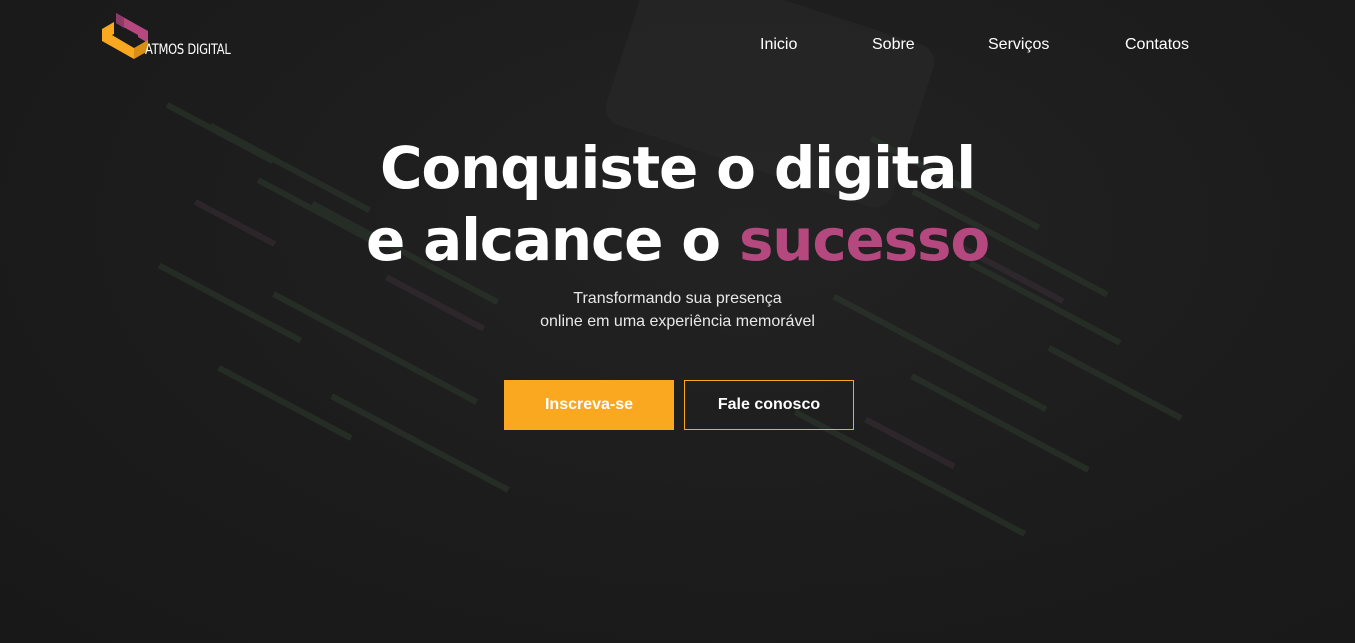 The height and width of the screenshot is (643, 1355). I want to click on headline-line-1: Conquiste o digital, so click(678, 168).